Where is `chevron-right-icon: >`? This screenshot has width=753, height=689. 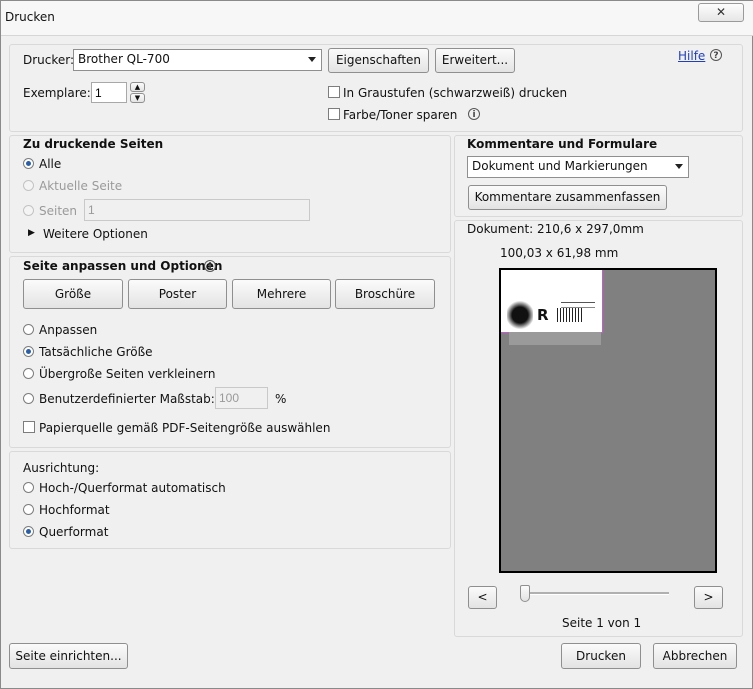
chevron-right-icon: > is located at coordinates (708, 597).